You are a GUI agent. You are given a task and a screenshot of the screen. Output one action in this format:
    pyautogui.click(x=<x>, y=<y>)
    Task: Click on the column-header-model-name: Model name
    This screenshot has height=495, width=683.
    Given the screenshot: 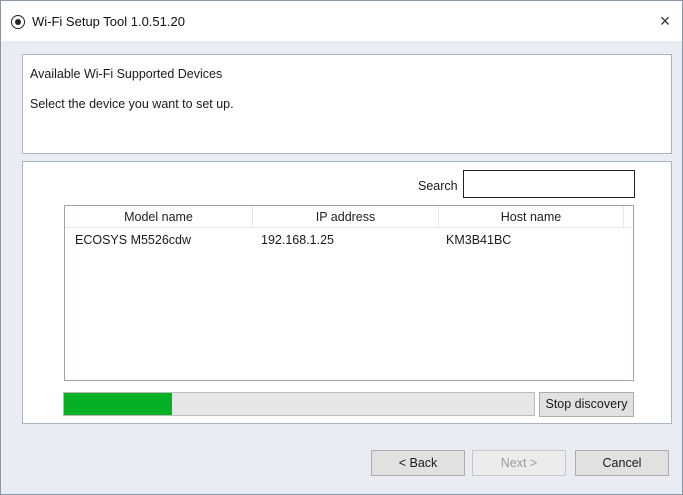 What is the action you would take?
    pyautogui.click(x=159, y=217)
    